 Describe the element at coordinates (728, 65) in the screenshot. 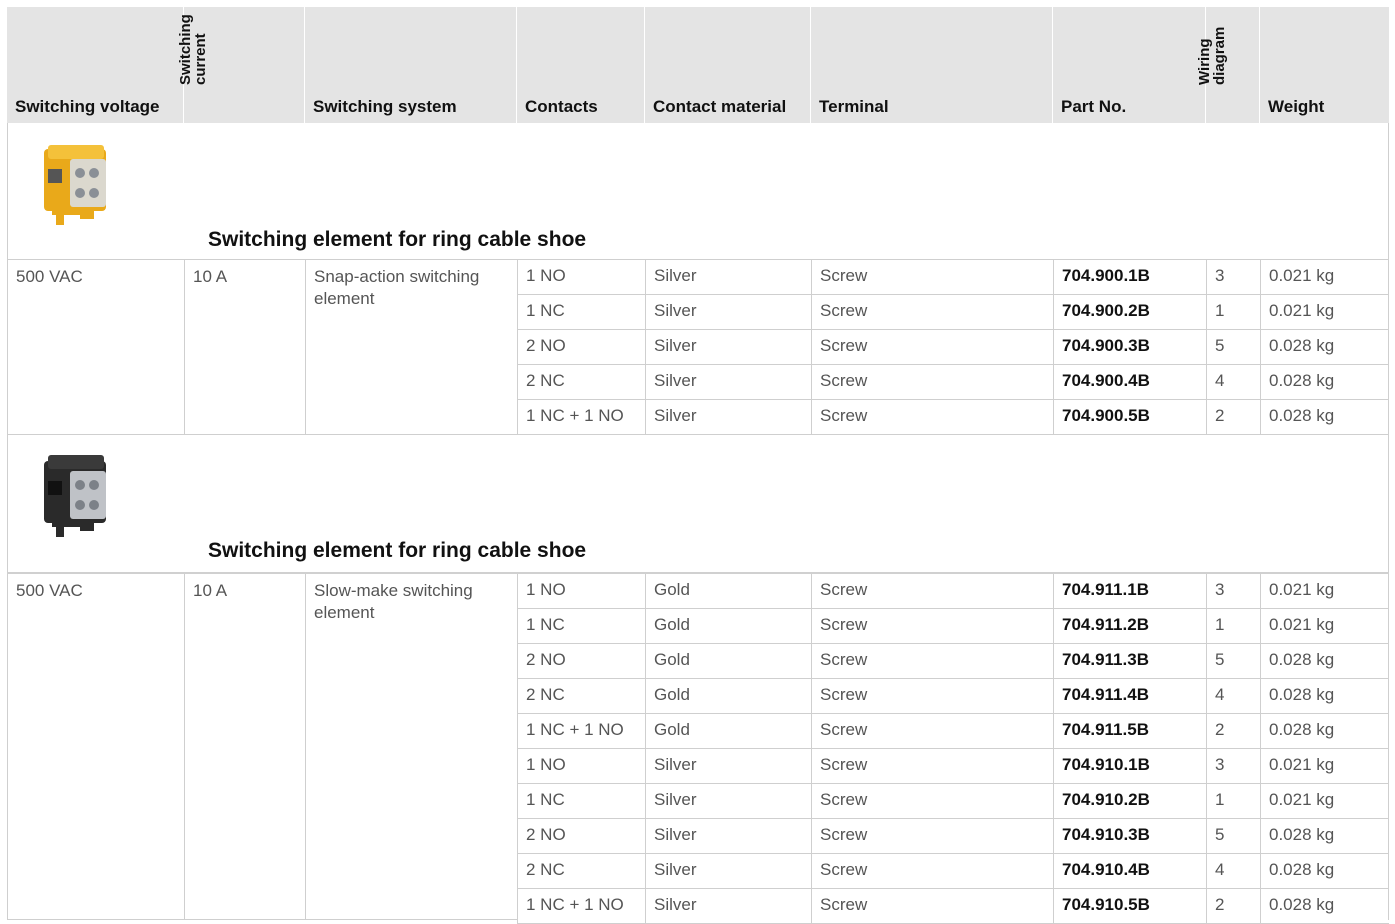

I see `header-contact-material: Contact material` at that location.